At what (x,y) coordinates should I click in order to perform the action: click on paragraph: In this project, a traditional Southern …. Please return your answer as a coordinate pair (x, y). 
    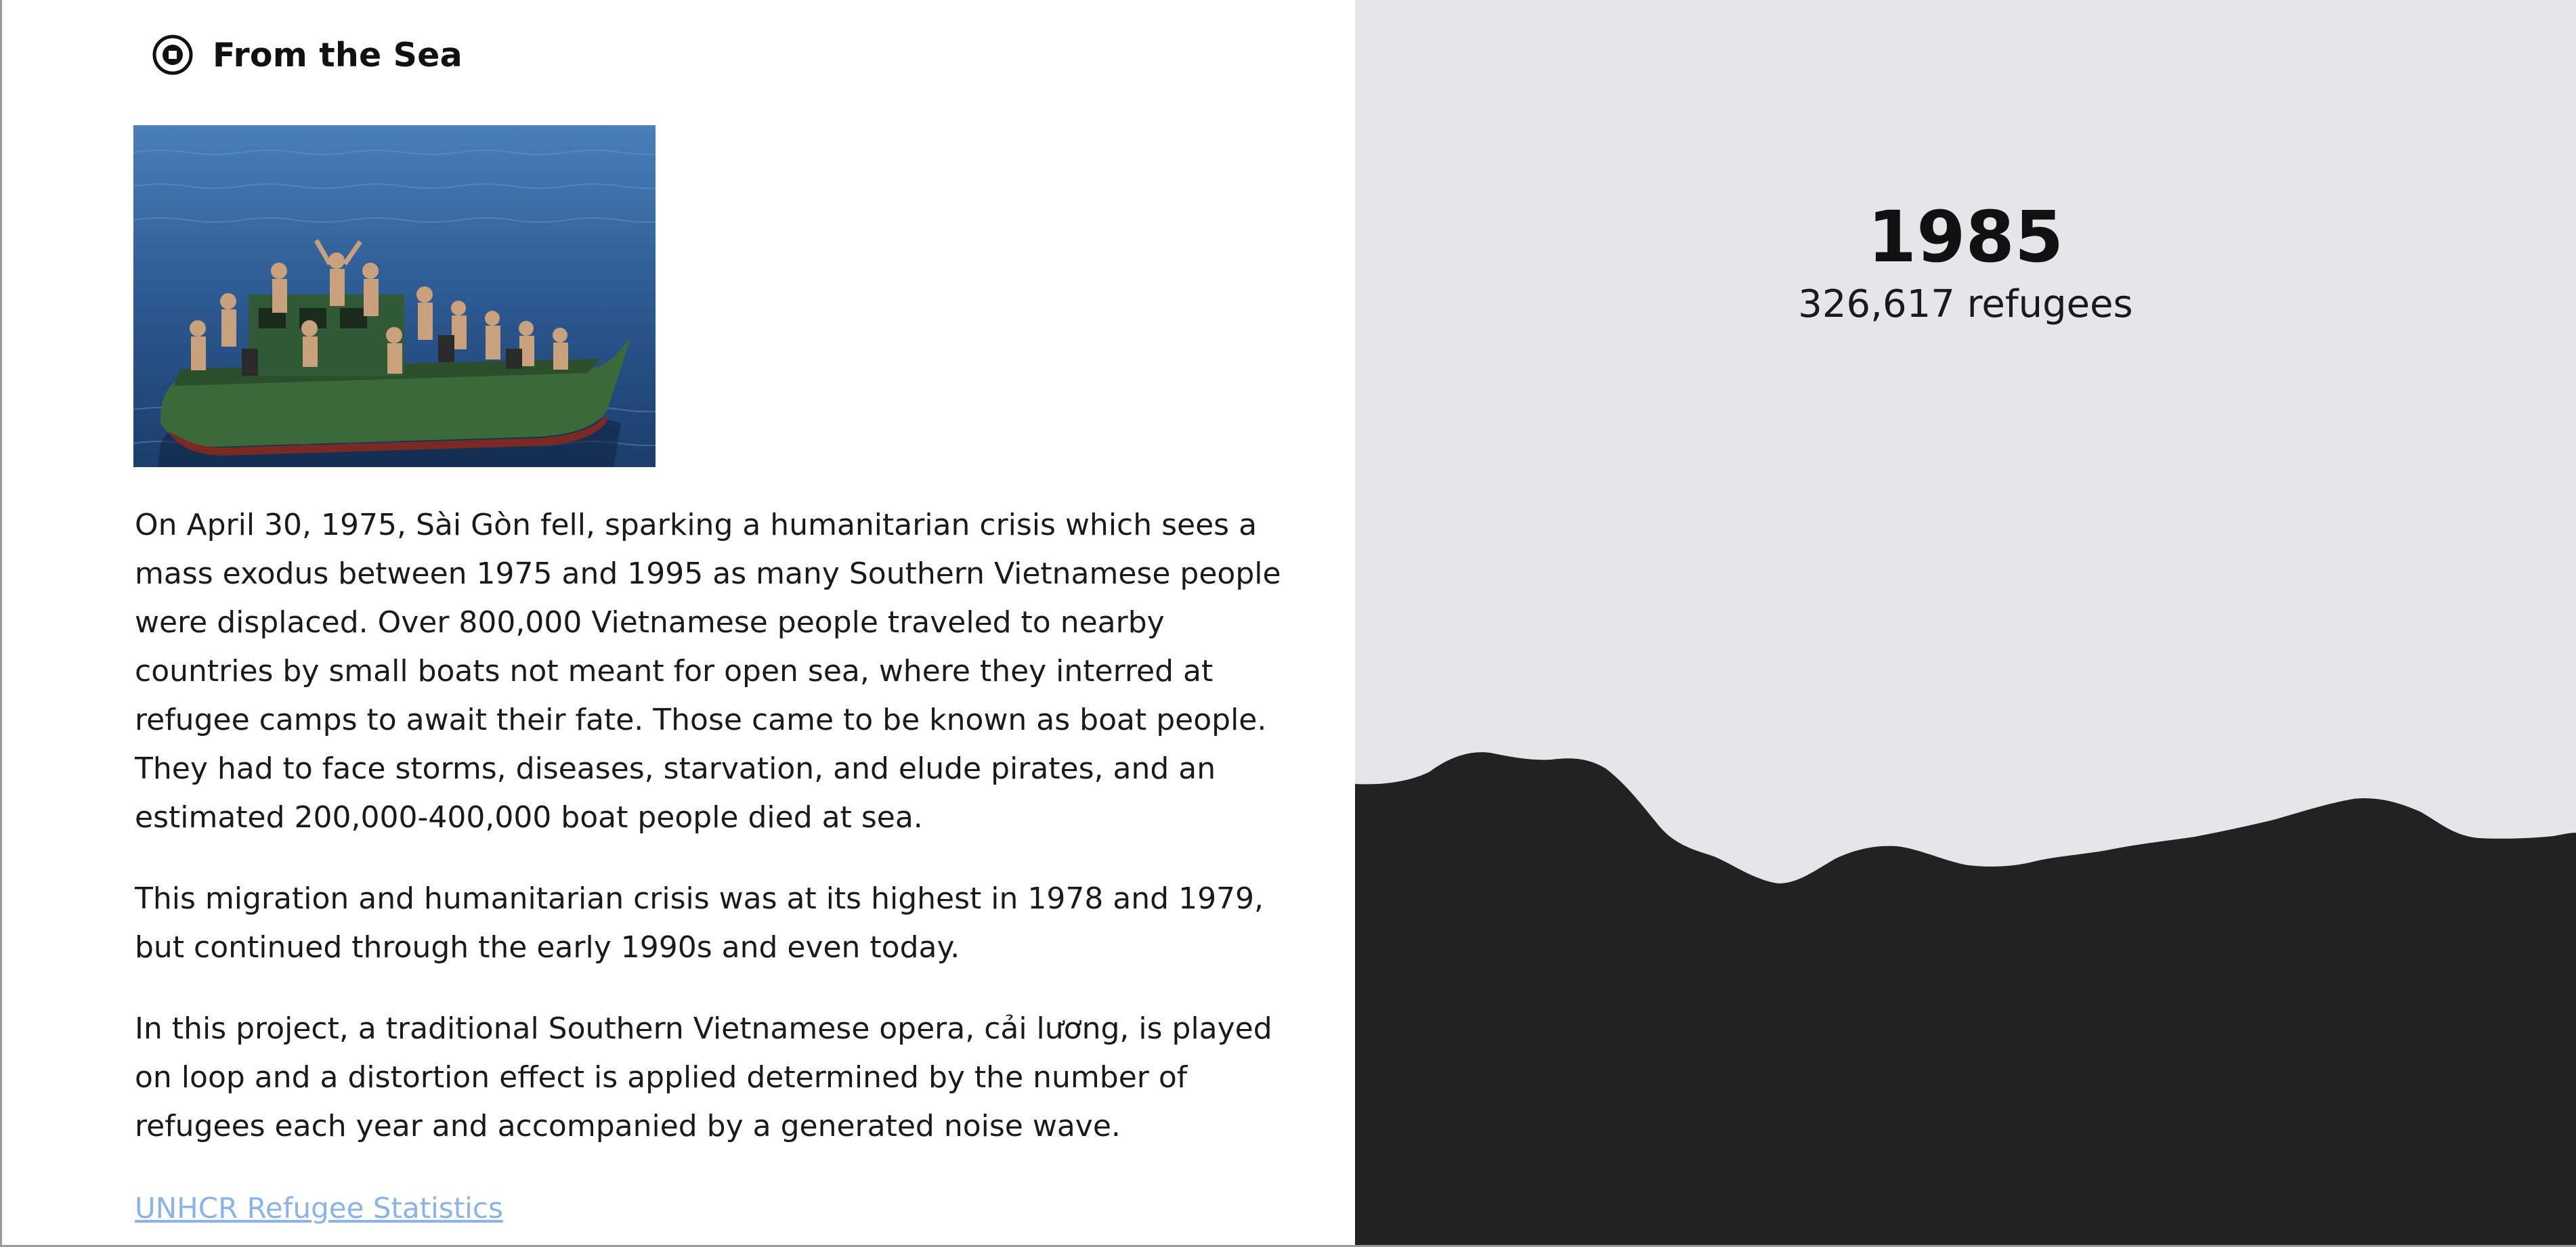
    Looking at the image, I should click on (703, 1077).